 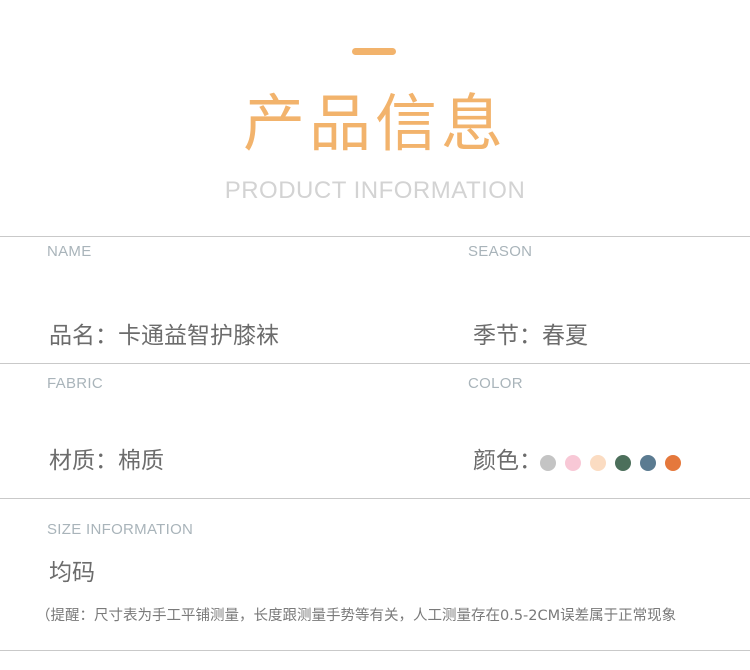 I want to click on size-label: SIZE INFORMATION, so click(x=120, y=529).